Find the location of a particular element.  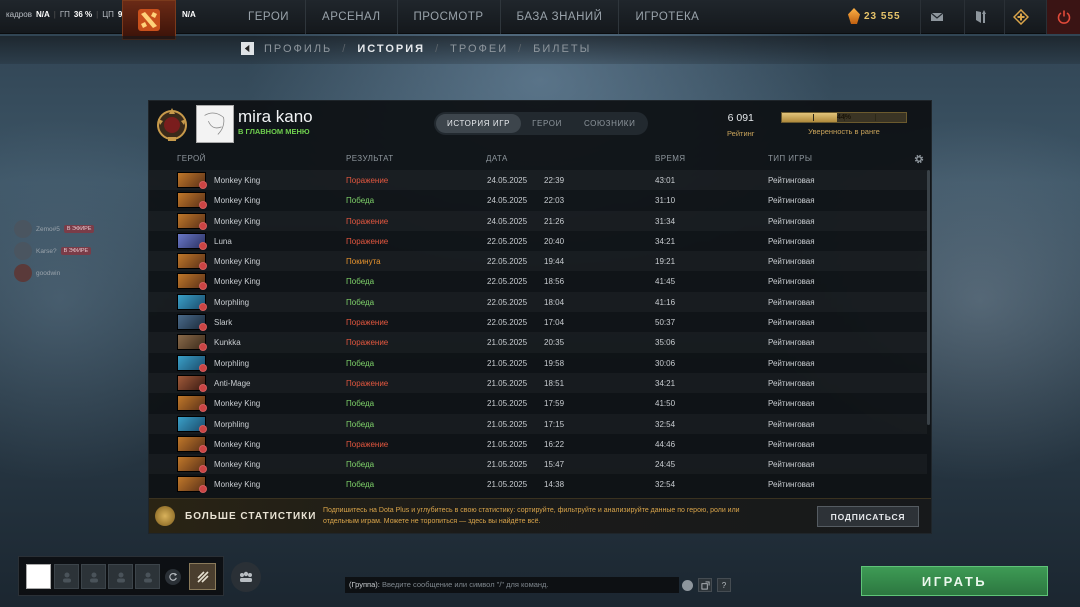

col-result: РЕЗУЛЬТАТ is located at coordinates (370, 158).